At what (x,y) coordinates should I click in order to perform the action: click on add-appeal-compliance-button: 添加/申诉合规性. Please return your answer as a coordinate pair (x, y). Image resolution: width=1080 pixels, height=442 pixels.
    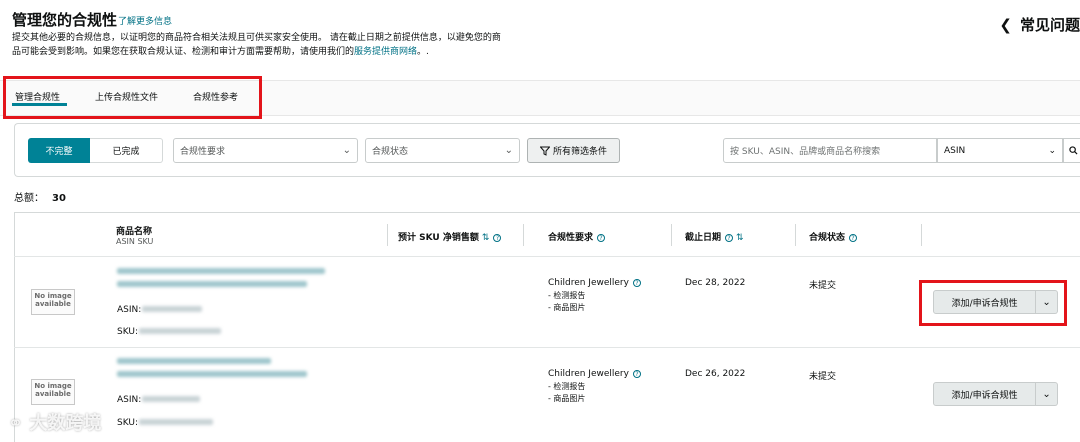
    Looking at the image, I should click on (985, 394).